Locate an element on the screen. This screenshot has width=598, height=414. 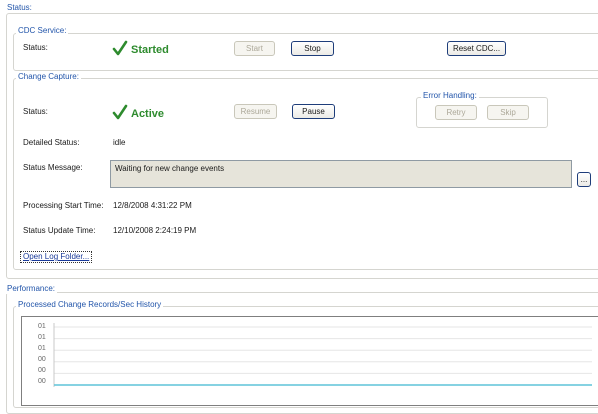
status-message-field: Waiting for new change events is located at coordinates (341, 174).